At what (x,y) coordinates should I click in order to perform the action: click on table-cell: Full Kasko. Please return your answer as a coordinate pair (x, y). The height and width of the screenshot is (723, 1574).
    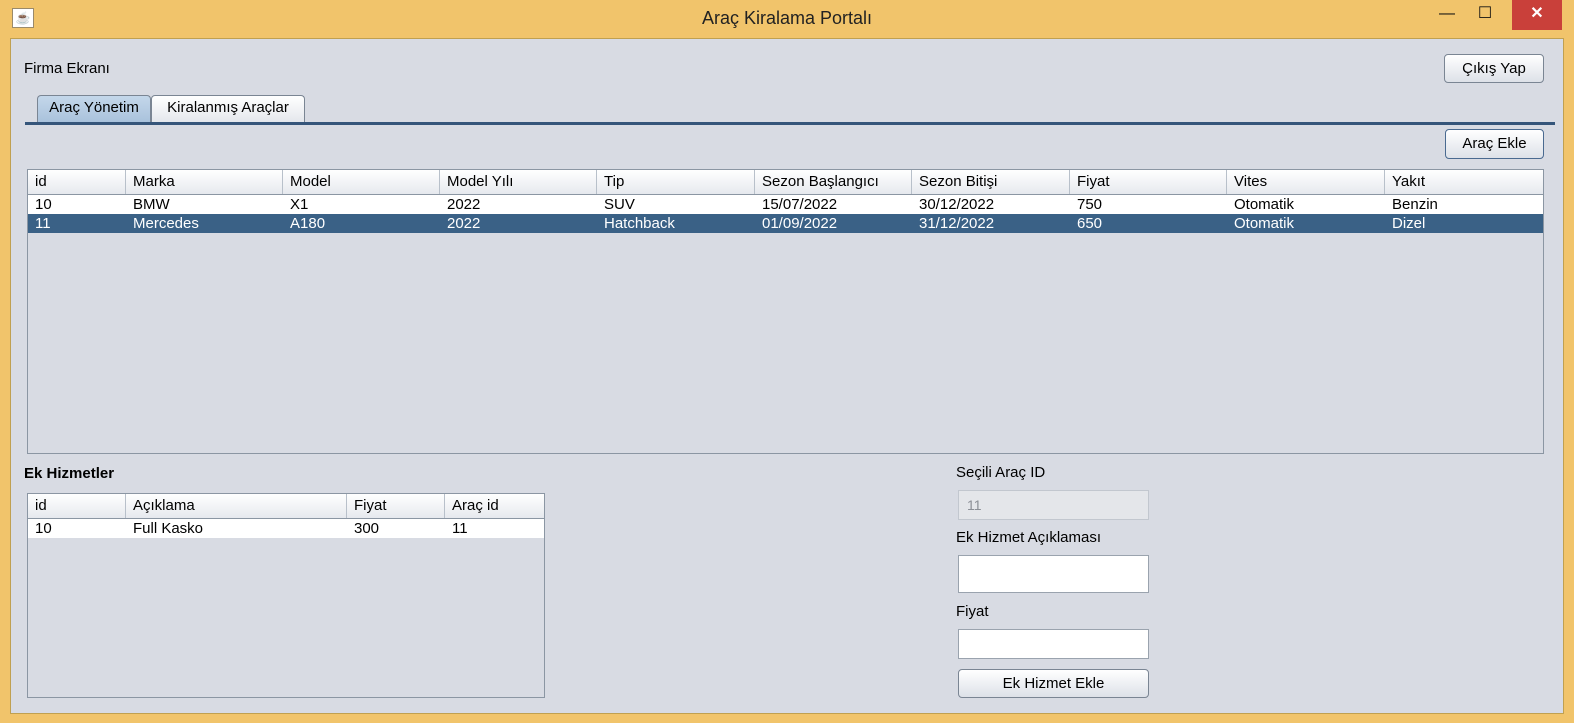
    Looking at the image, I should click on (168, 528).